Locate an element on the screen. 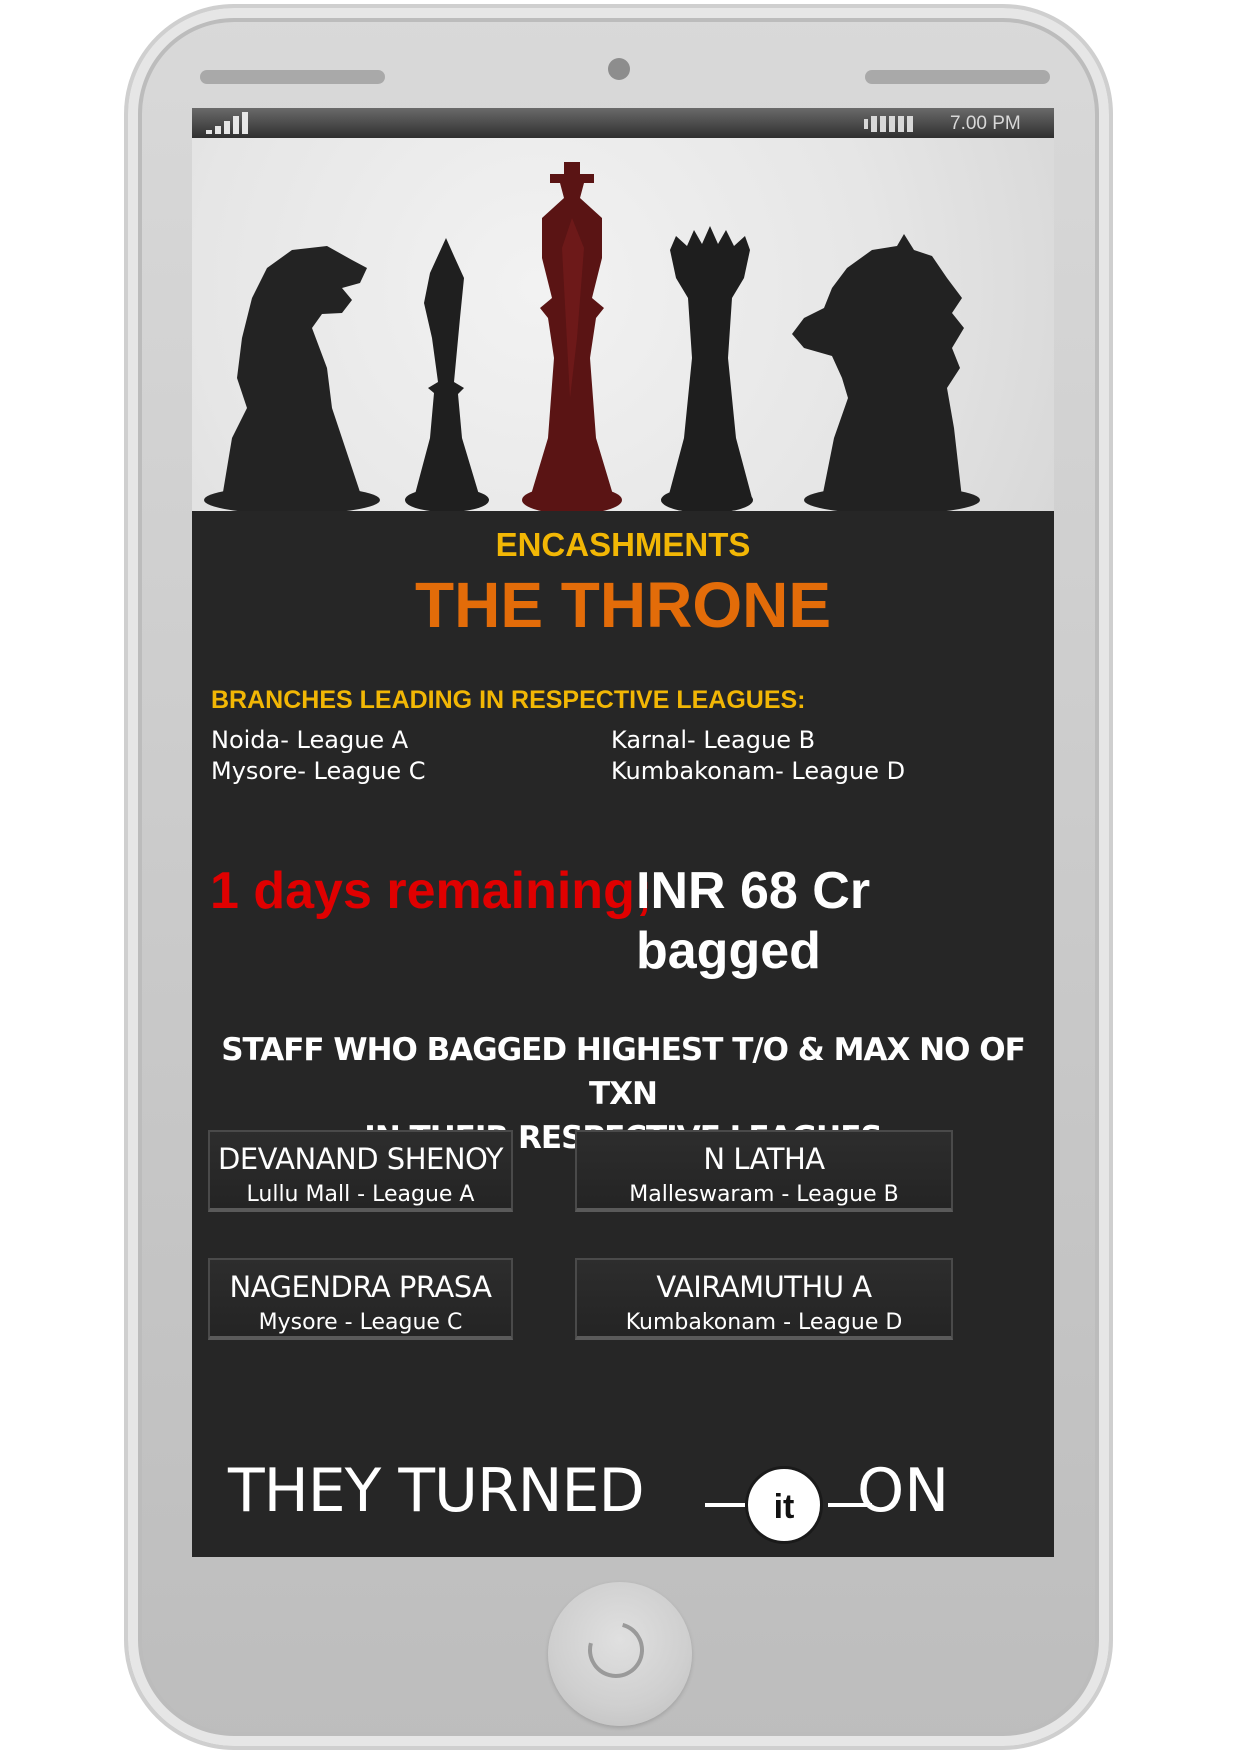 The image size is (1242, 1755). king-piece-icon is located at coordinates (572, 336).